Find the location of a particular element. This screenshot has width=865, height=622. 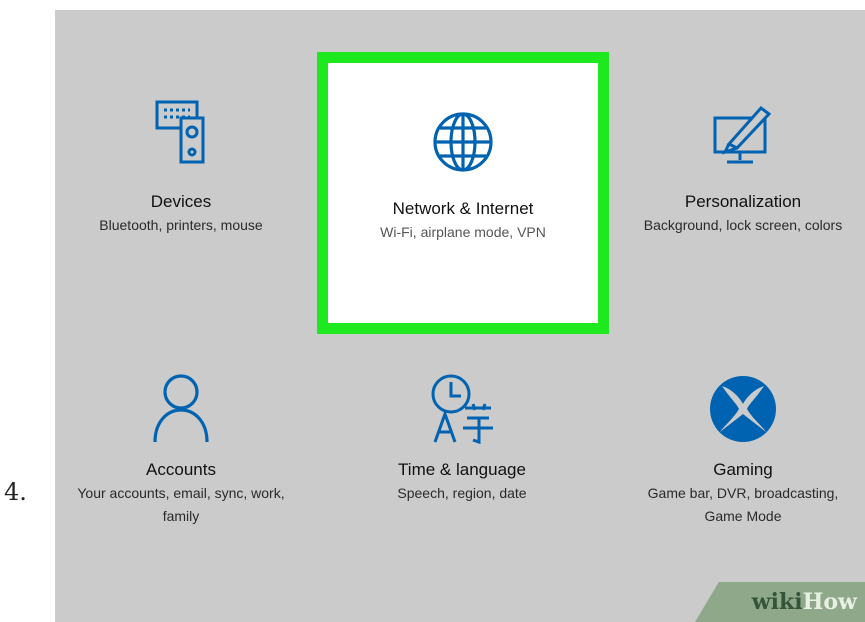

tile-title: Accounts is located at coordinates (181, 469).